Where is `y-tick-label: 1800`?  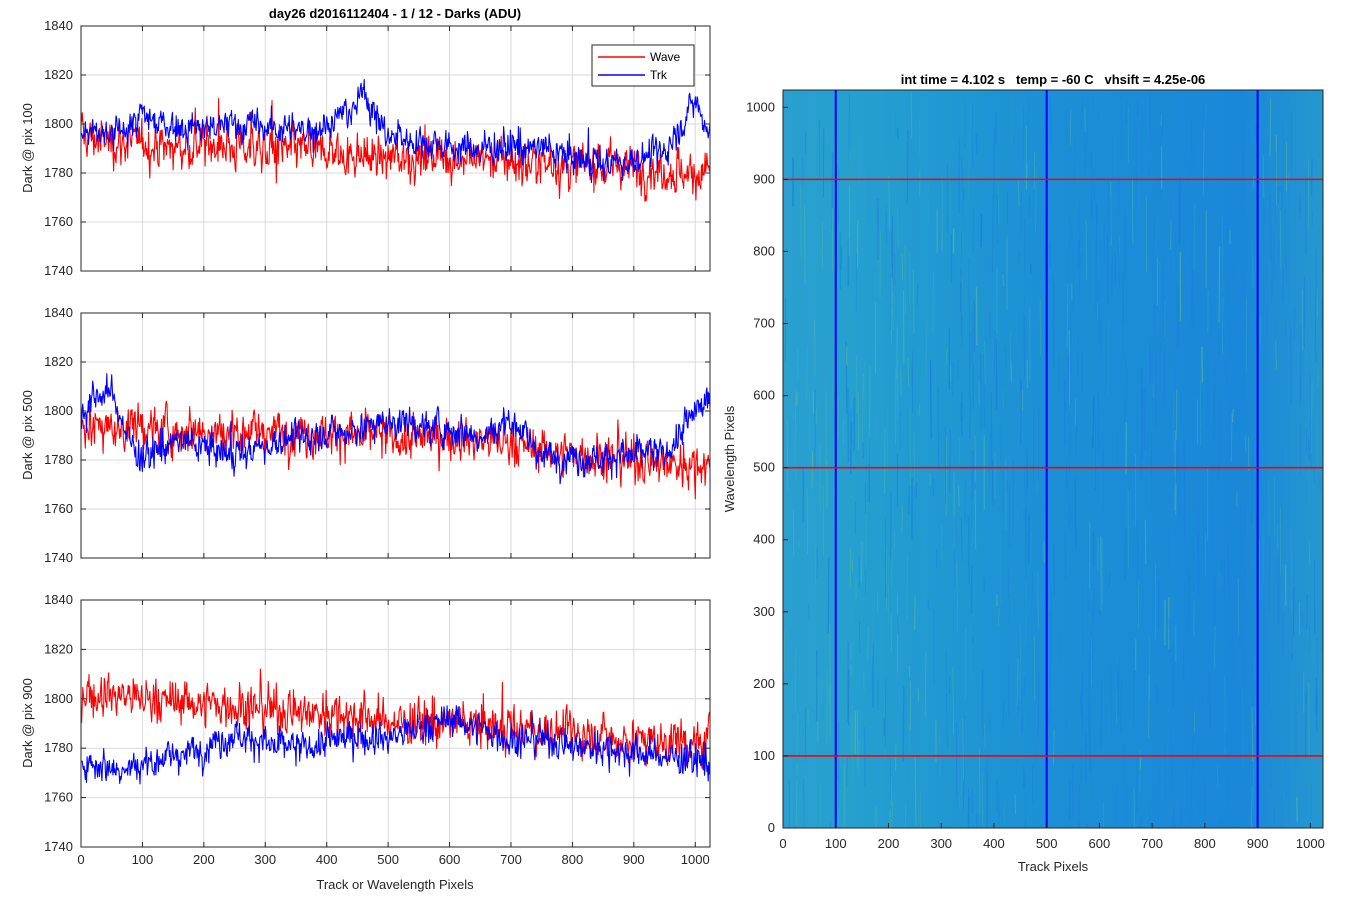 y-tick-label: 1800 is located at coordinates (58, 123).